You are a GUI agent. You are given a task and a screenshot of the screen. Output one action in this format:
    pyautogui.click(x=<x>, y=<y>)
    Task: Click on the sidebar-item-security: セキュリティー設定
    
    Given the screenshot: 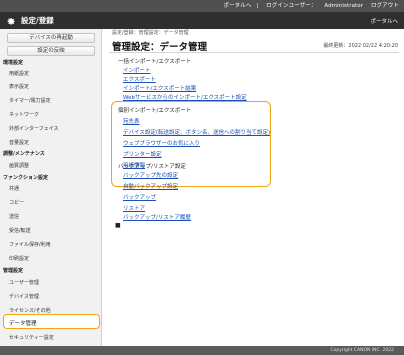 What is the action you would take?
    pyautogui.click(x=31, y=337)
    